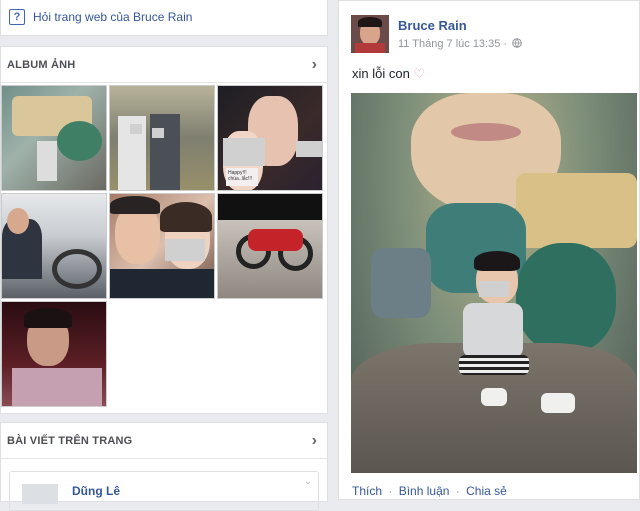  Describe the element at coordinates (432, 25) in the screenshot. I see `post-author-name: Bruce Rain` at that location.